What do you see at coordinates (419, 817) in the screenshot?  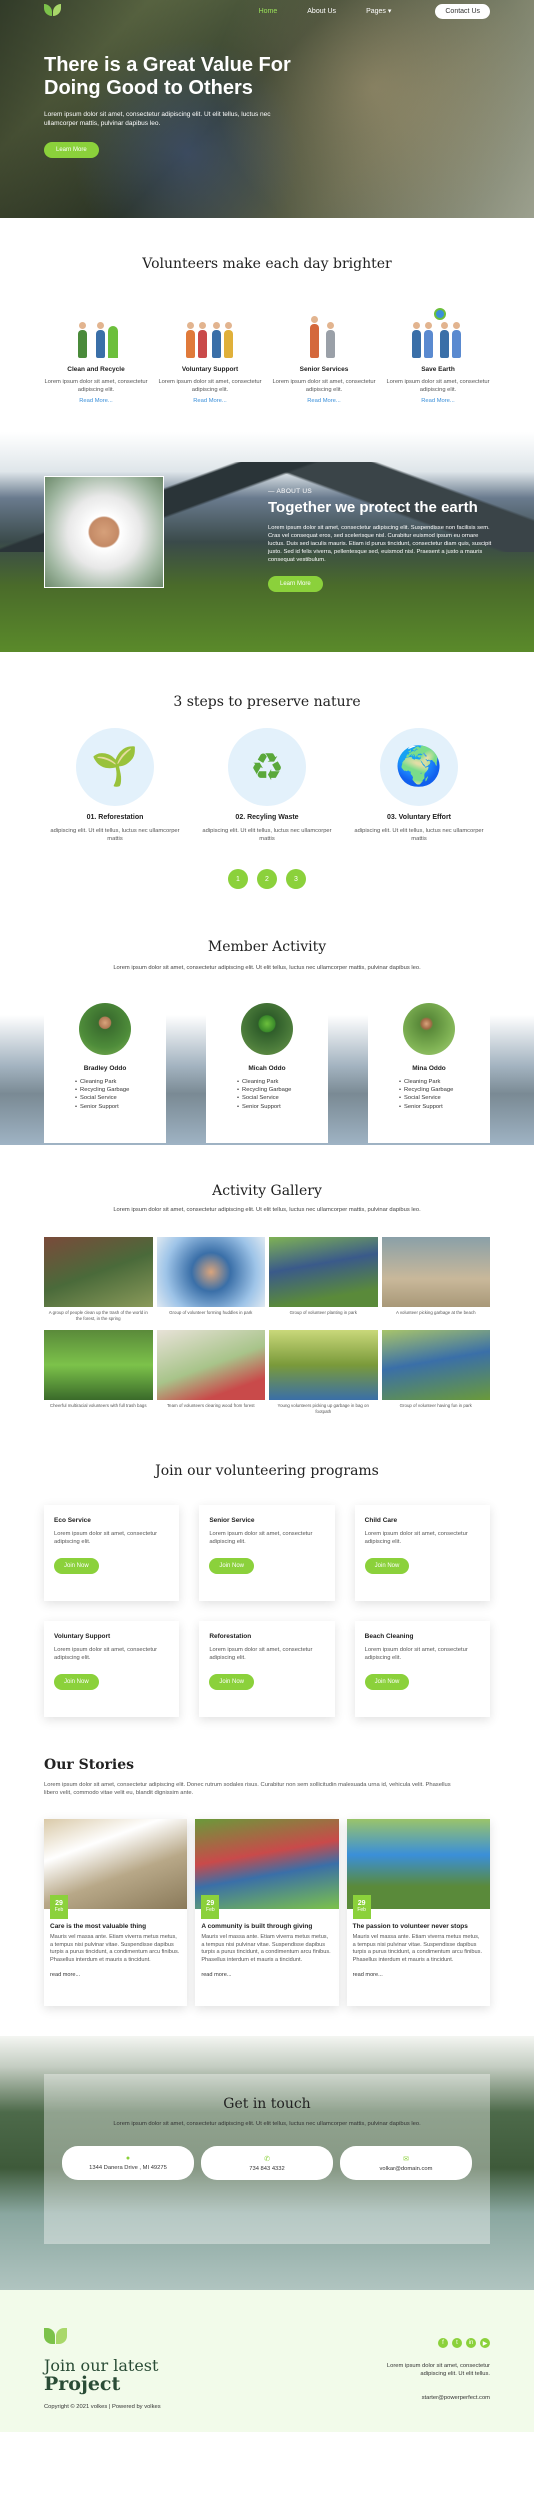 I see `step-title: 03. Voluntary Effort` at bounding box center [419, 817].